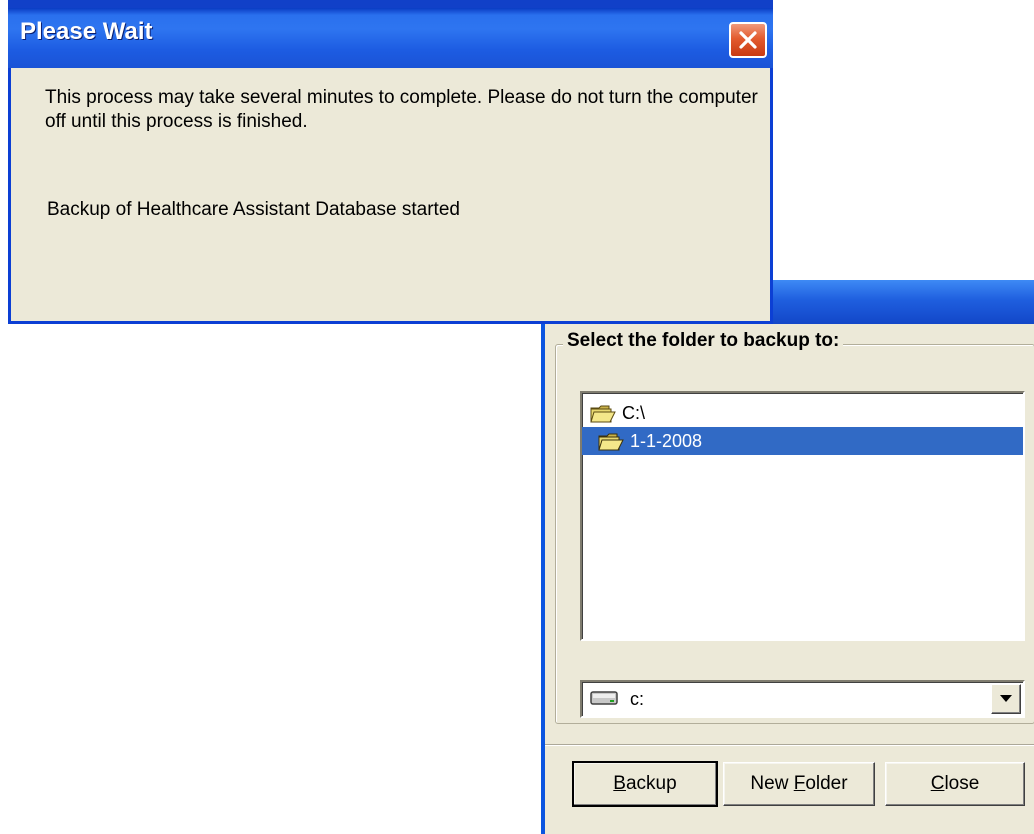 The image size is (1034, 834). I want to click on folder-group-label: Select the folder to backup to:, so click(703, 341).